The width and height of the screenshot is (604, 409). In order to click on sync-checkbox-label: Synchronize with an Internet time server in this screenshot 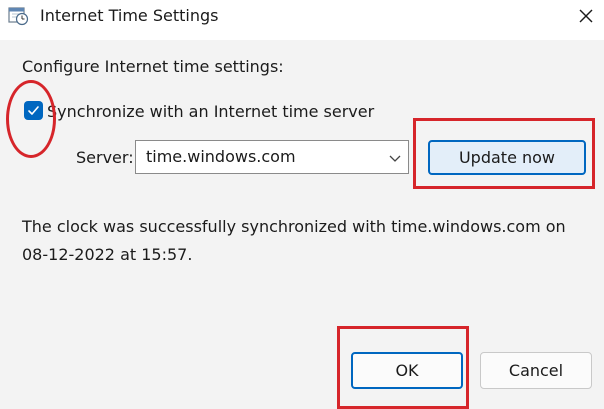, I will do `click(210, 111)`.